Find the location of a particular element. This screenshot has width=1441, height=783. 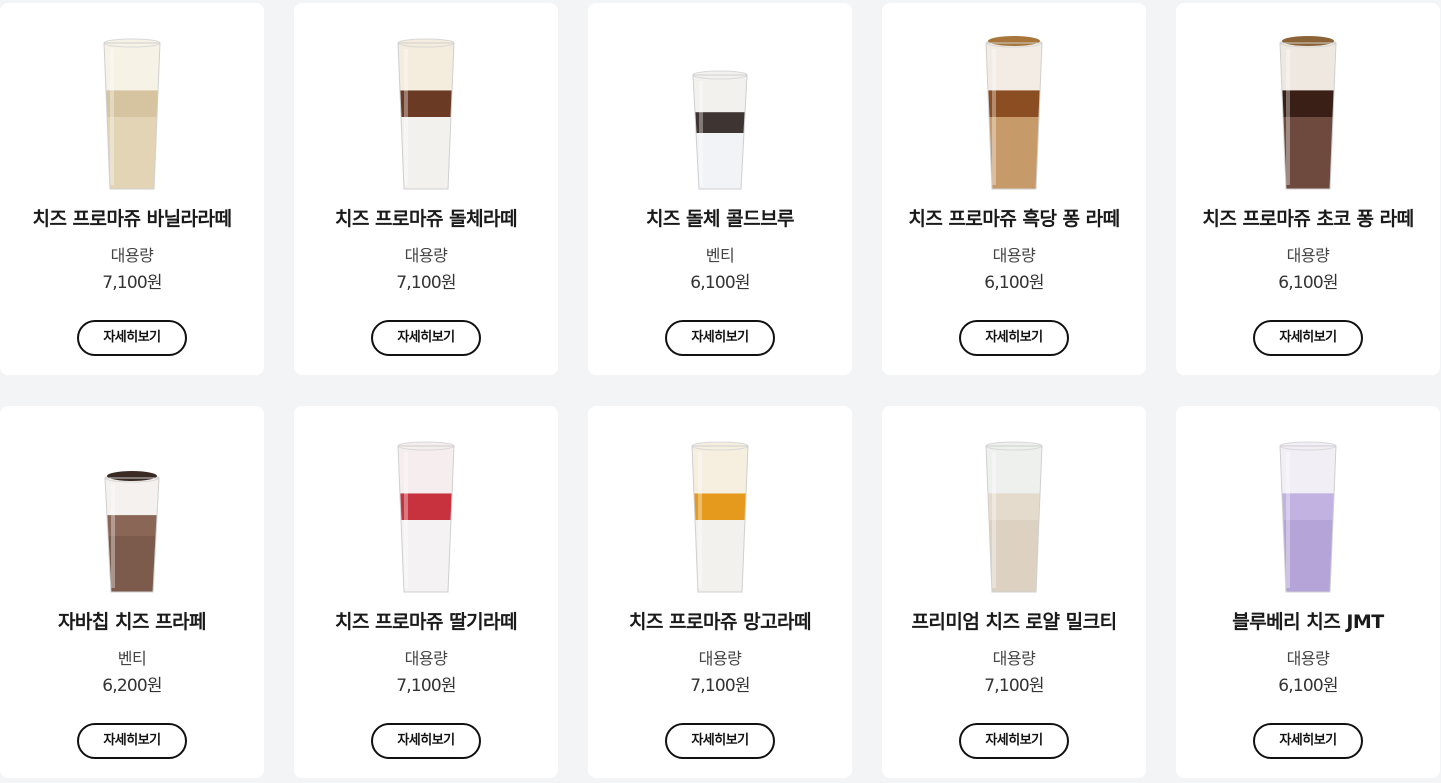

product-name: 치즈 프로마쥬 초코 퐁 라떼 is located at coordinates (1308, 219).